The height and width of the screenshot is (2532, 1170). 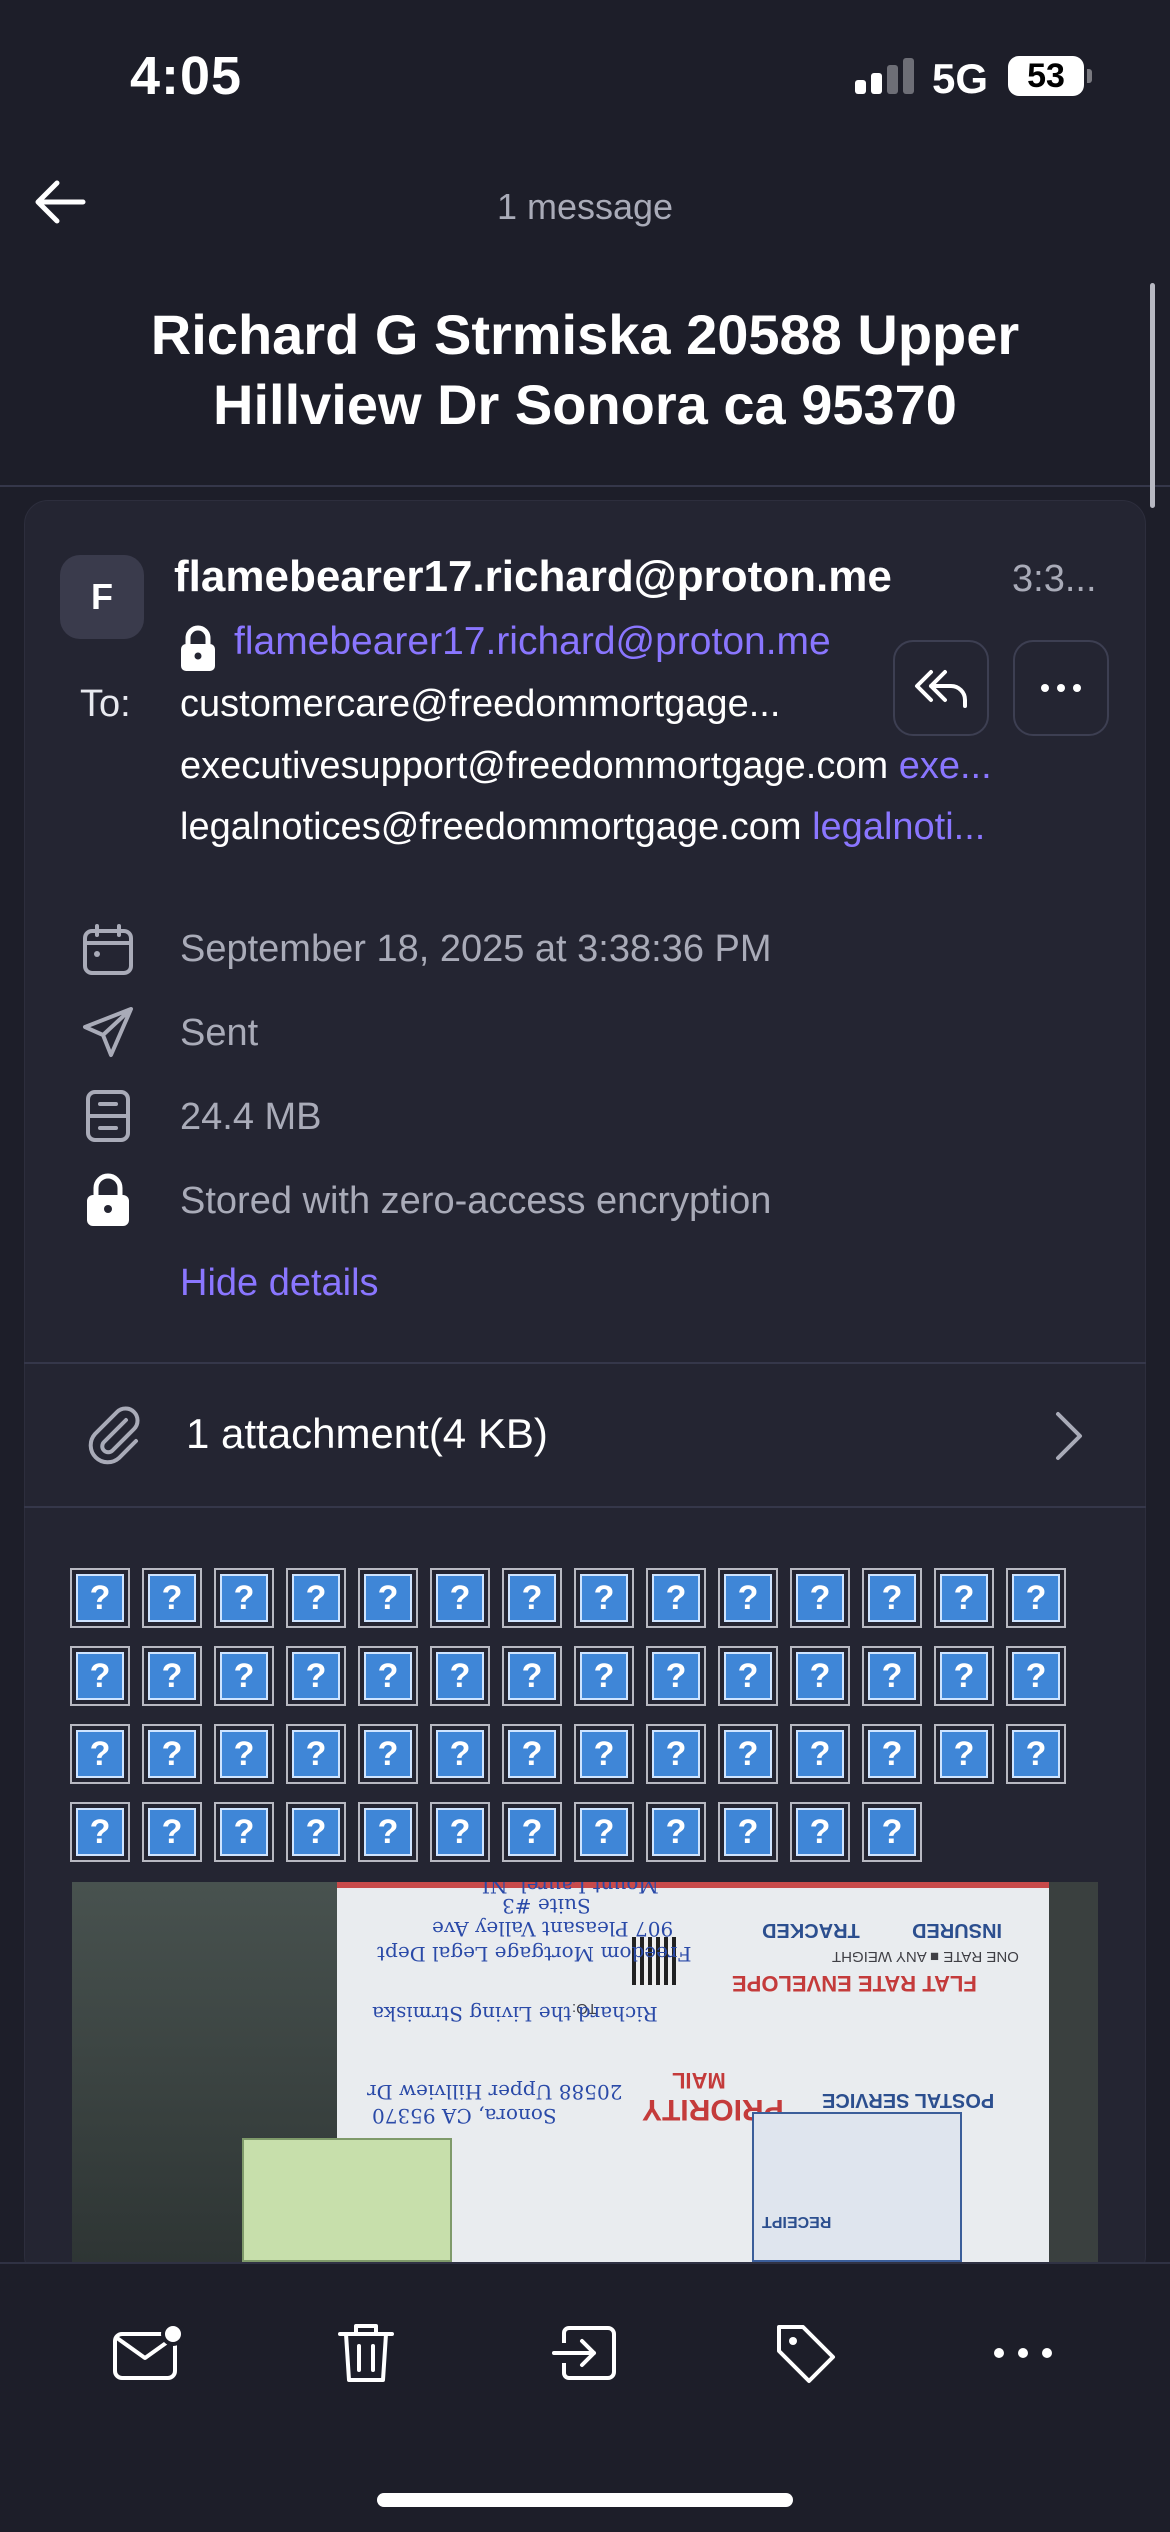 I want to click on move-to-folder-icon, so click(x=584, y=2353).